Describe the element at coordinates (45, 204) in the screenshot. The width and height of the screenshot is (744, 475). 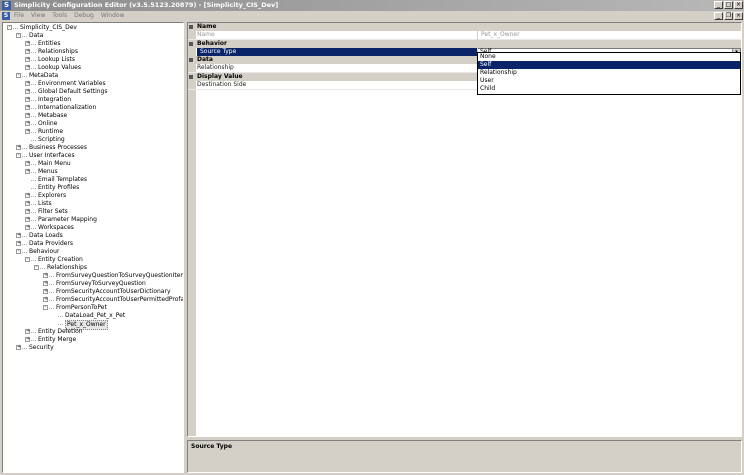
I see `tree-node-label: Lists` at that location.